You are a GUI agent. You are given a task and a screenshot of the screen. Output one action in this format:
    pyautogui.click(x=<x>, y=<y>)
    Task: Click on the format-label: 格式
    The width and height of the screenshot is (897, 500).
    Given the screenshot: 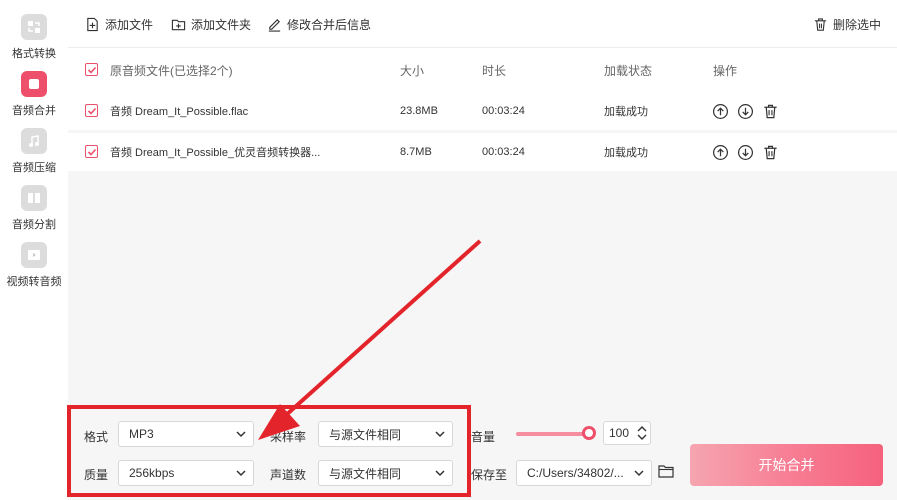 What is the action you would take?
    pyautogui.click(x=96, y=437)
    